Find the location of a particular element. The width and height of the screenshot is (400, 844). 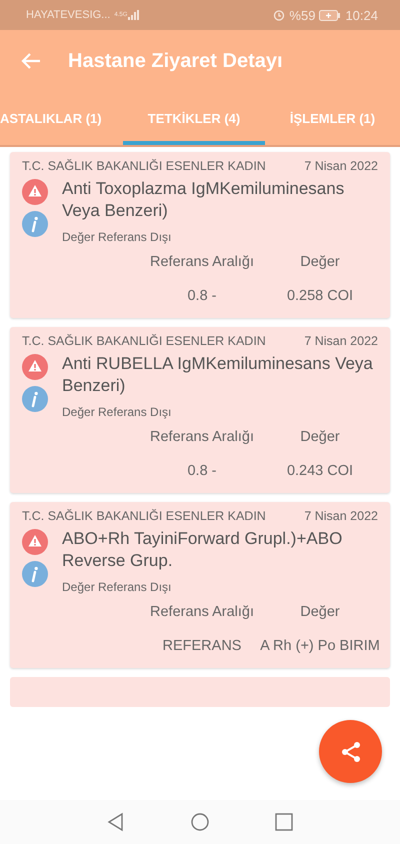

test-name: ABO+Rh TayiniForward Grupl.)+ABO Reverse Grup. is located at coordinates (203, 550).